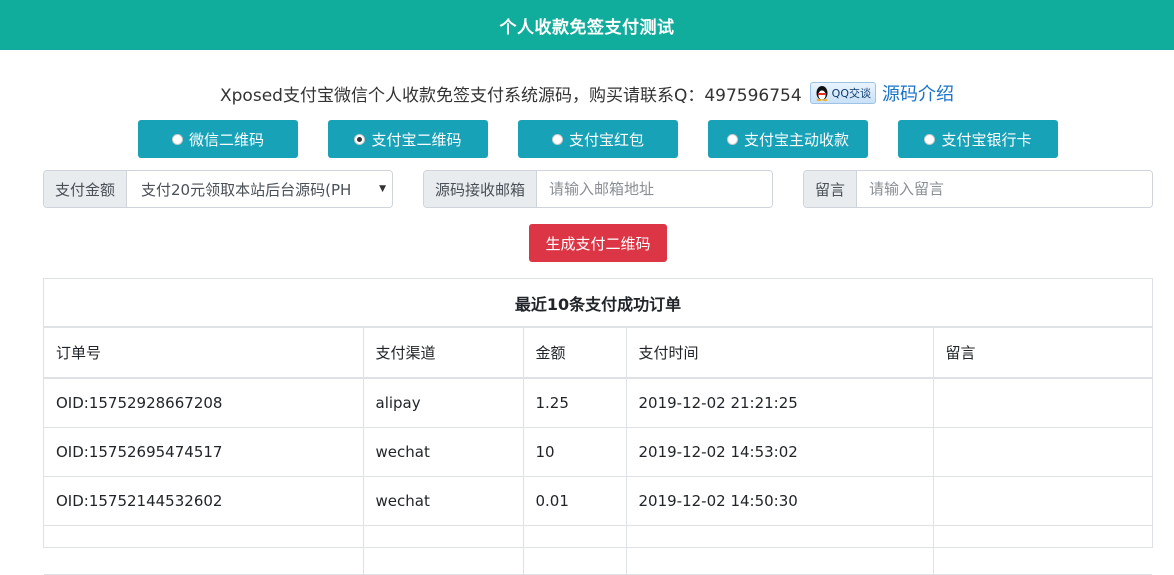 The image size is (1174, 575). What do you see at coordinates (918, 93) in the screenshot?
I see `source-intro-link: 源码介绍` at bounding box center [918, 93].